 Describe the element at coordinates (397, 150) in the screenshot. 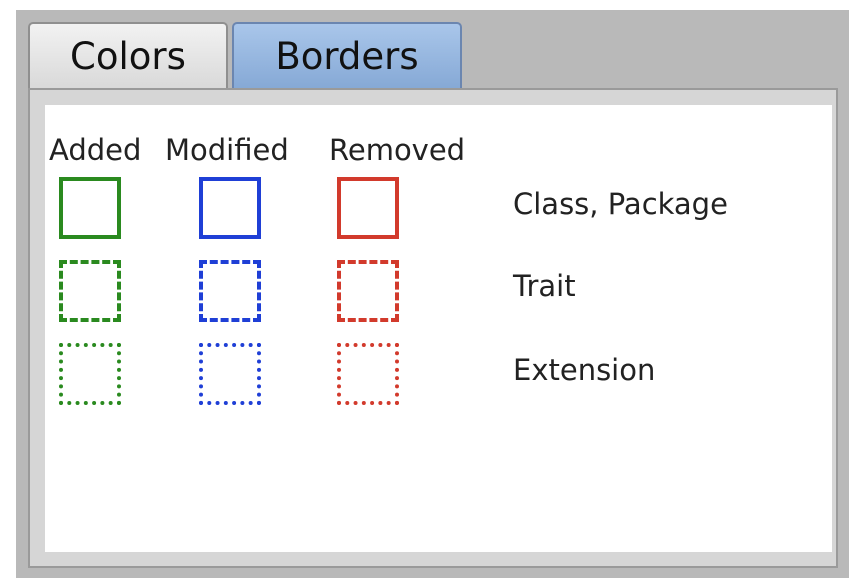

I see `column-header-removed: Removed` at that location.